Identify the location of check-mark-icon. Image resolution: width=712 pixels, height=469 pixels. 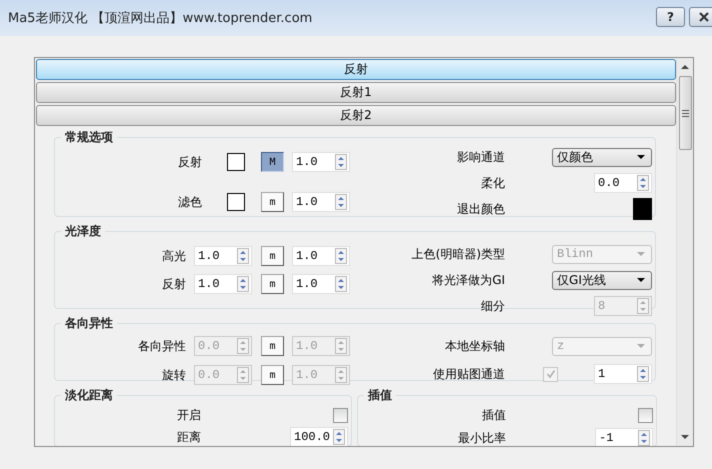
(551, 374).